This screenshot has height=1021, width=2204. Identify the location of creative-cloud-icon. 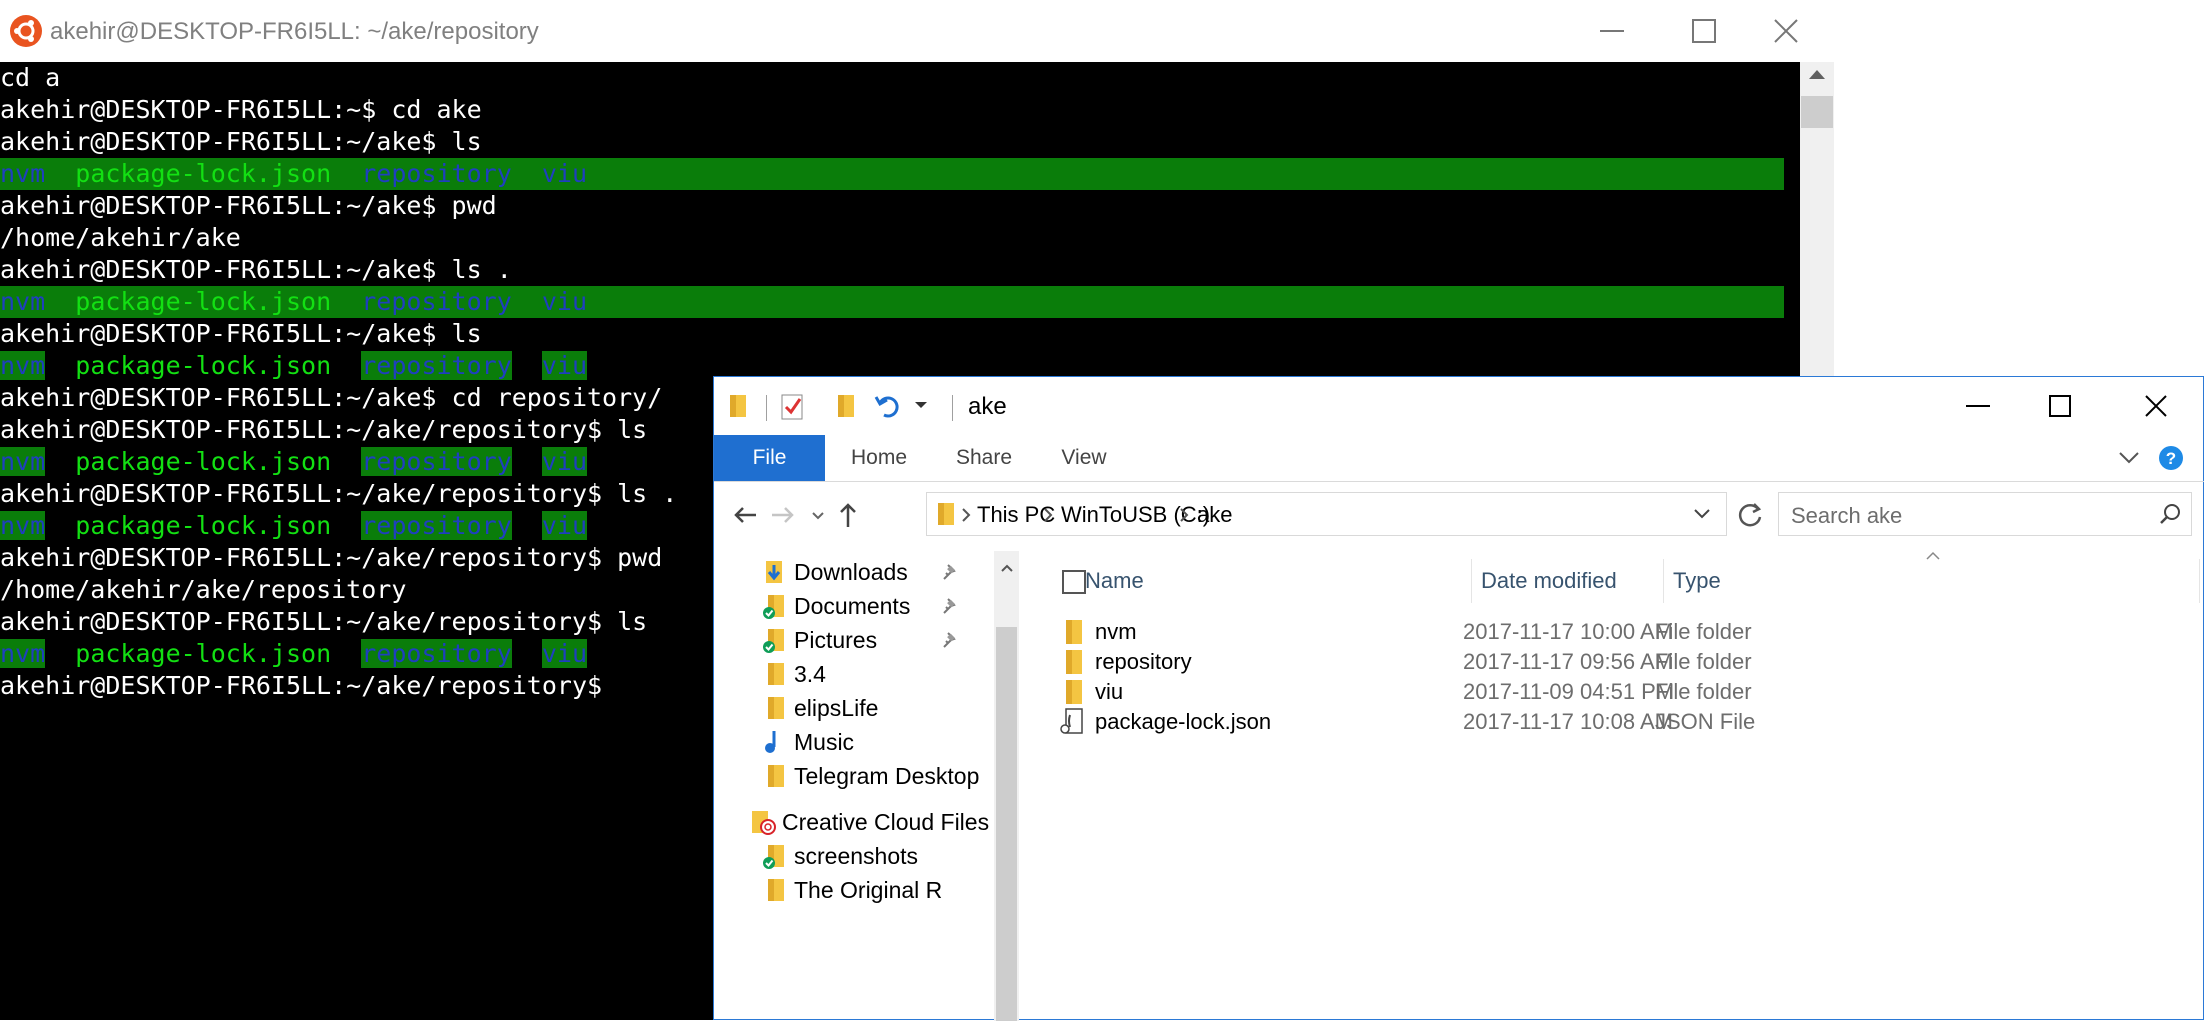
(764, 823).